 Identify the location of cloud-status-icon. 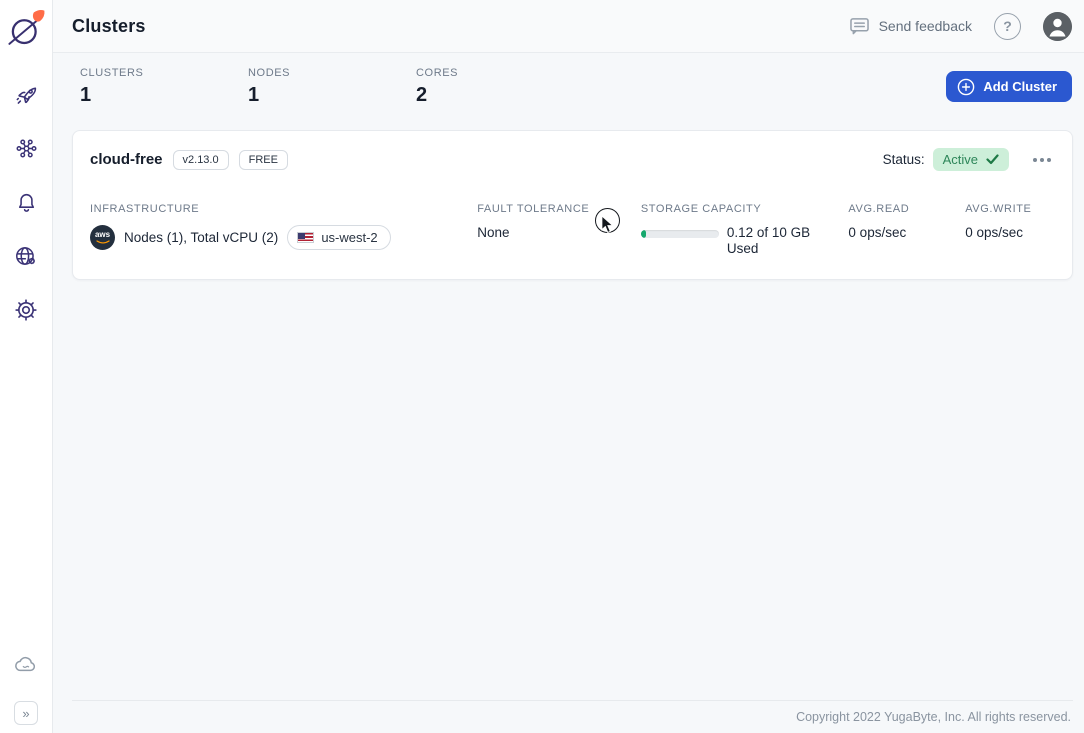
(26, 665).